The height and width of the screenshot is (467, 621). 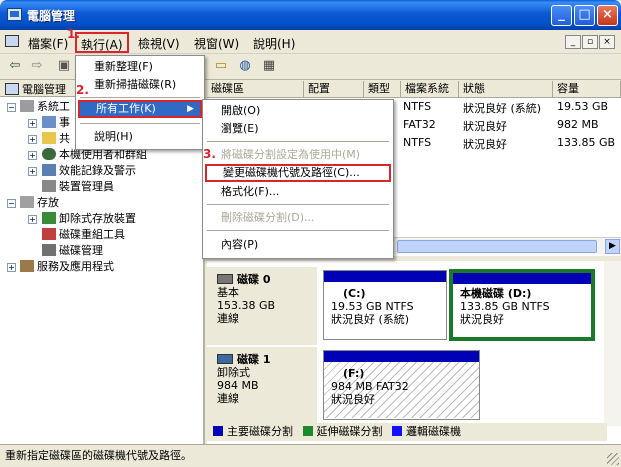 I want to click on action-menu: 重新整理(F) 重新掃描磁碟(R) 所有工作(K) ▶ 說明(H), so click(x=140, y=102).